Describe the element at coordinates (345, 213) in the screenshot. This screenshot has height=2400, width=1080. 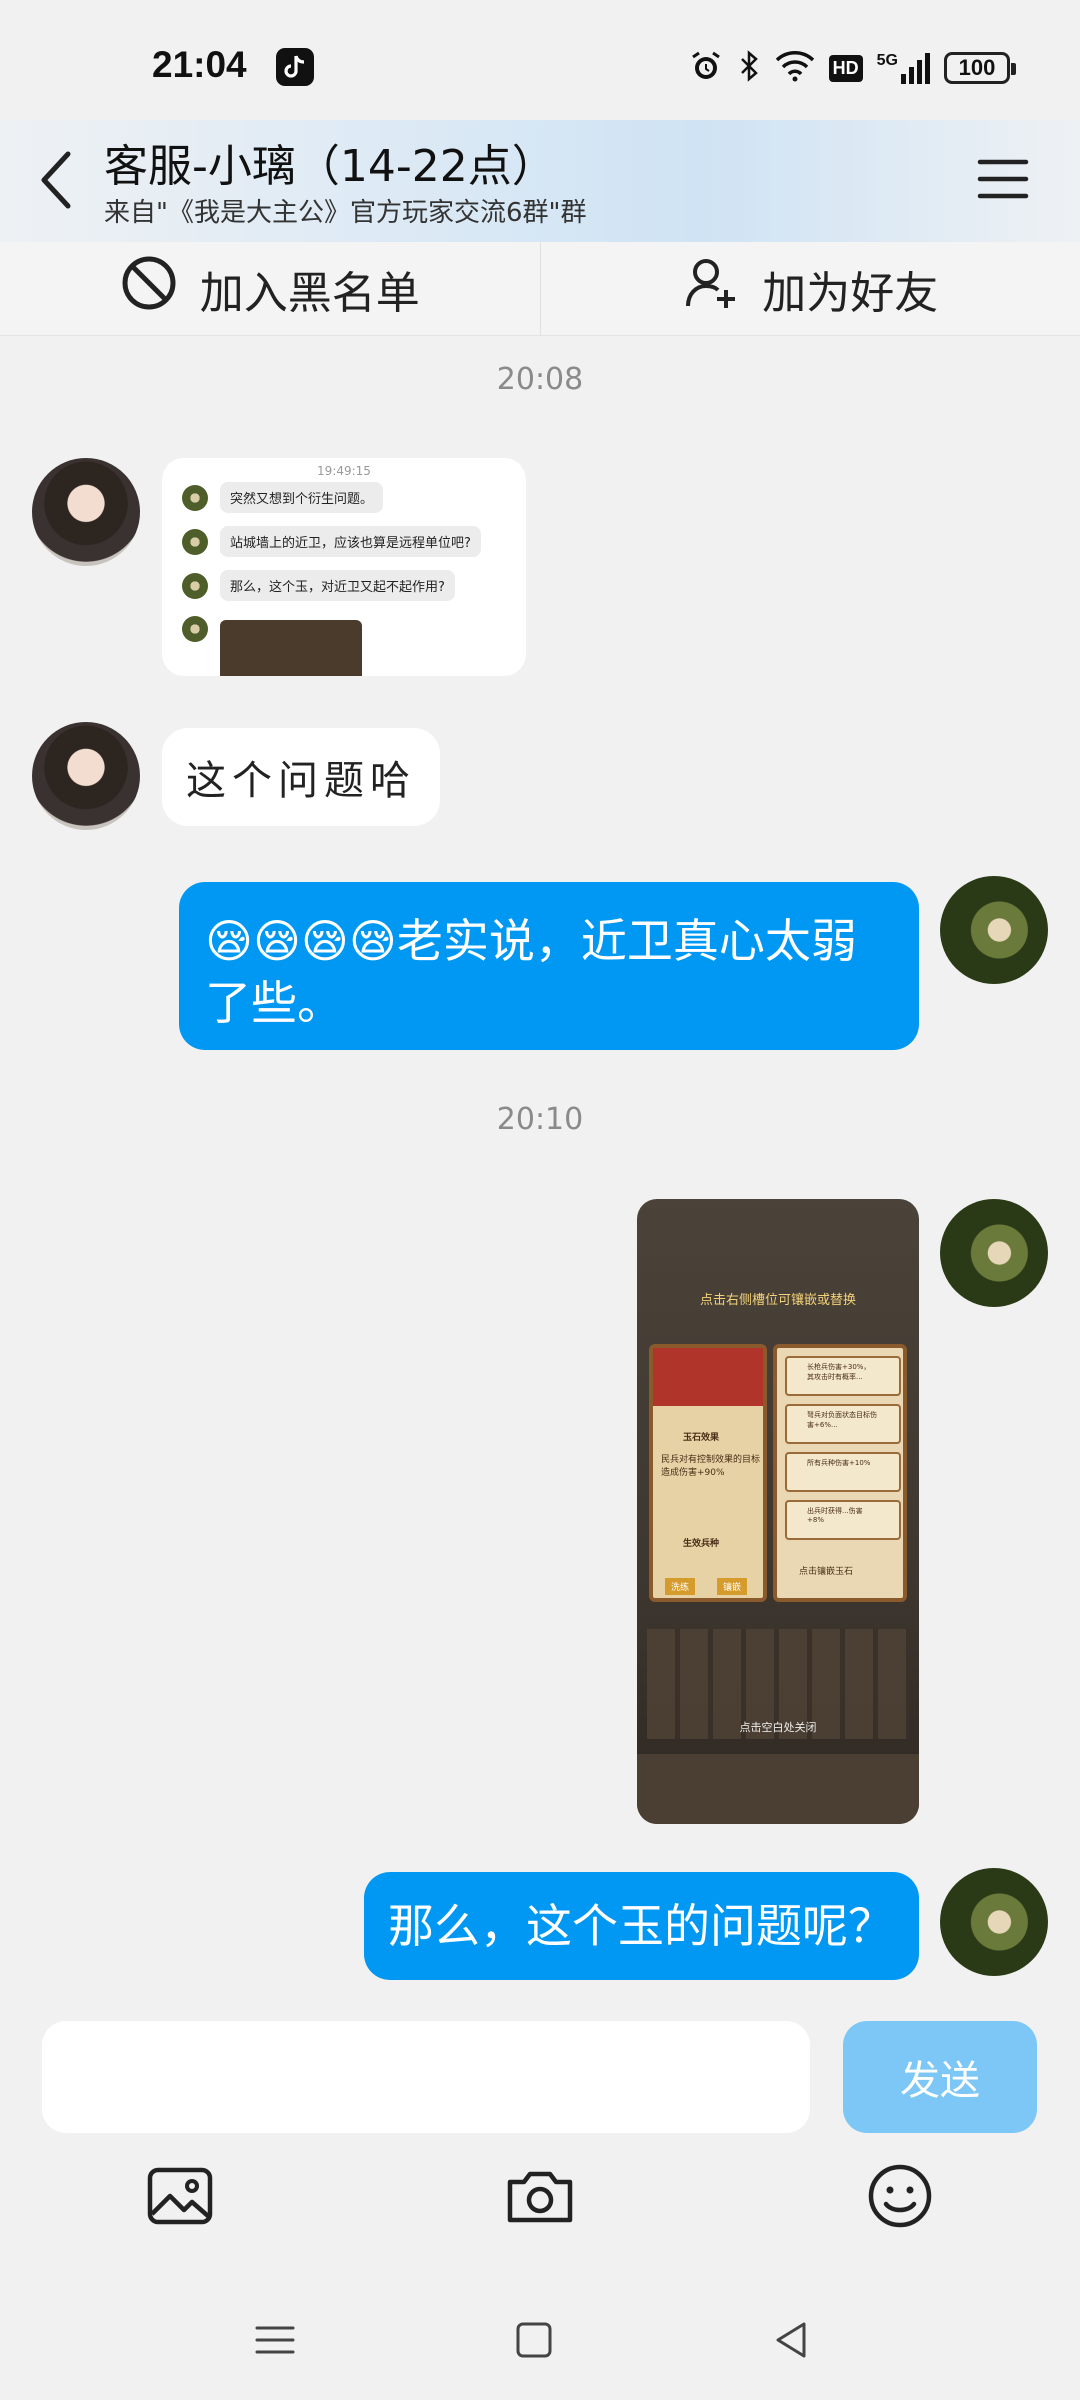
I see `chat-subtitle: 来自"《我是大主公》官方玩家交流6群"群` at that location.